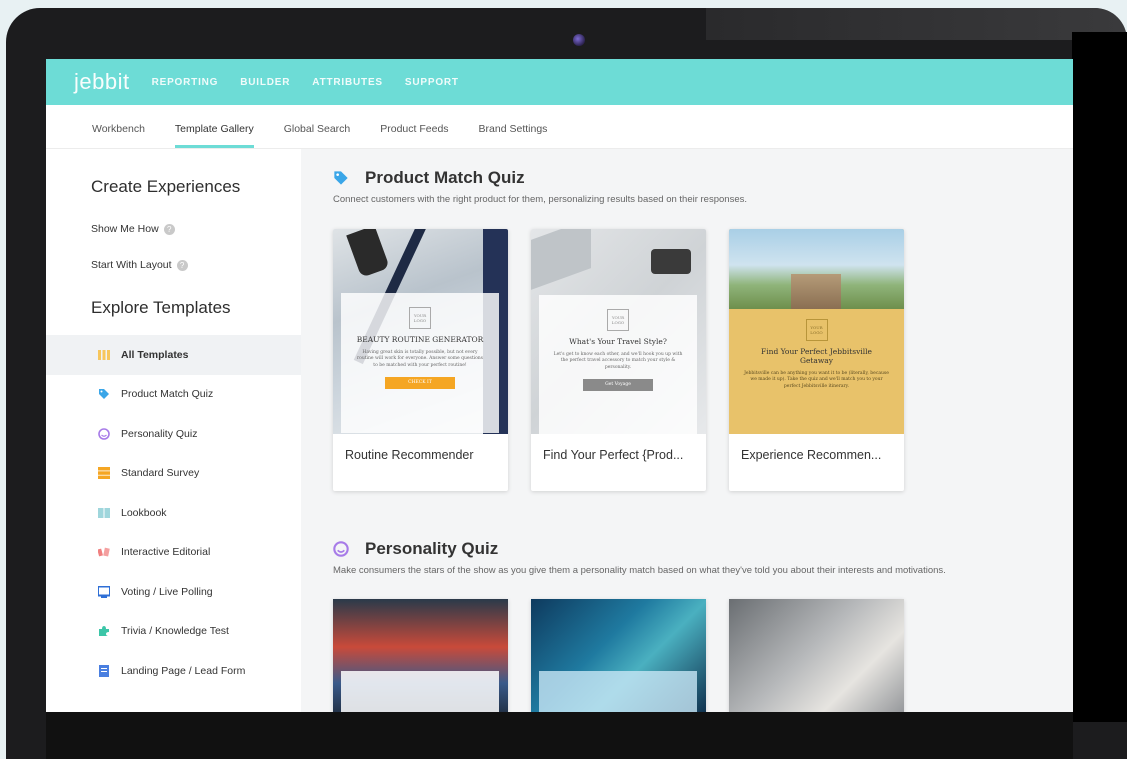 Image resolution: width=1127 pixels, height=759 pixels. What do you see at coordinates (118, 135) in the screenshot?
I see `tab-workbench: Workbench` at bounding box center [118, 135].